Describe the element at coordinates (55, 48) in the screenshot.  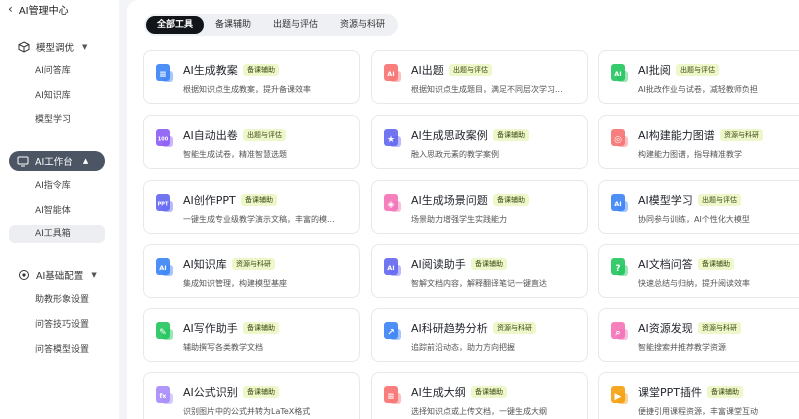
I see `sidebar-group-label: 模型调优` at that location.